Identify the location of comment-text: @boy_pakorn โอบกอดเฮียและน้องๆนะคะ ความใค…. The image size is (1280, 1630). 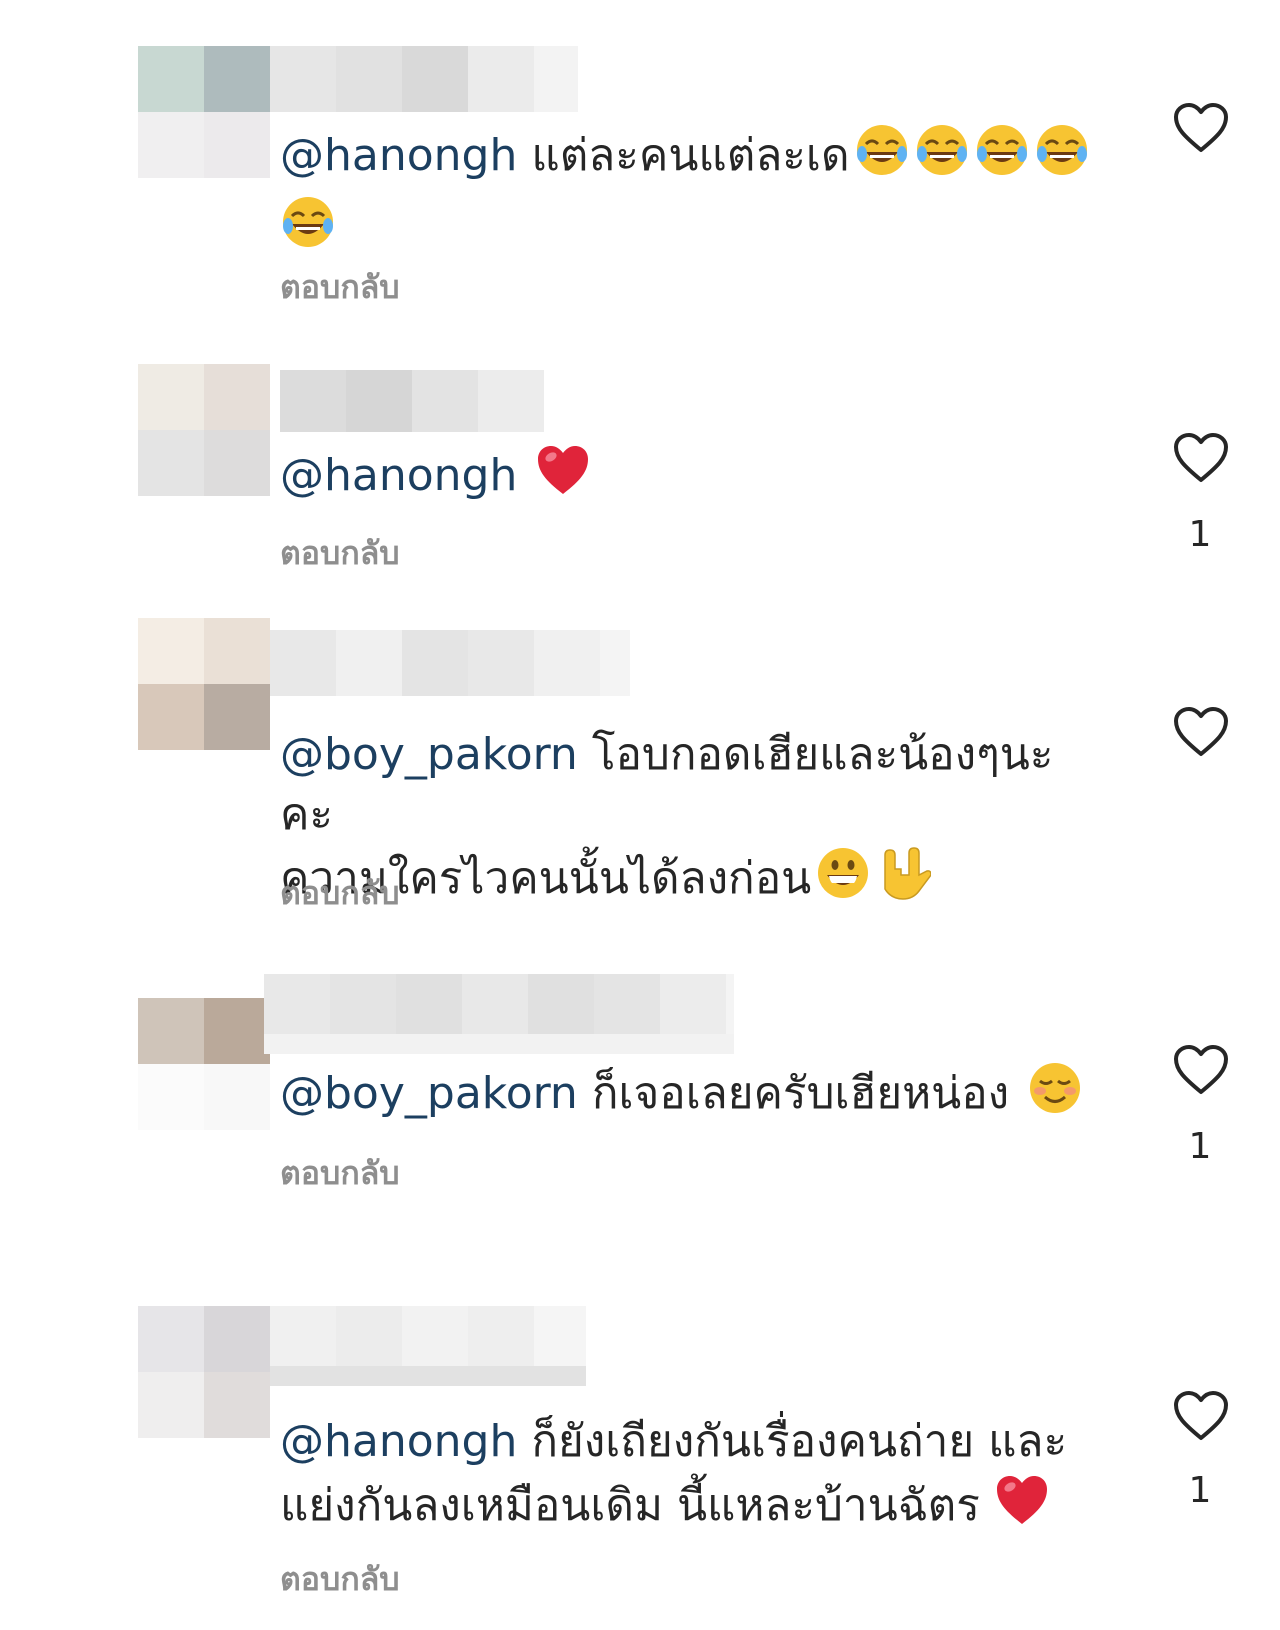
(690, 821).